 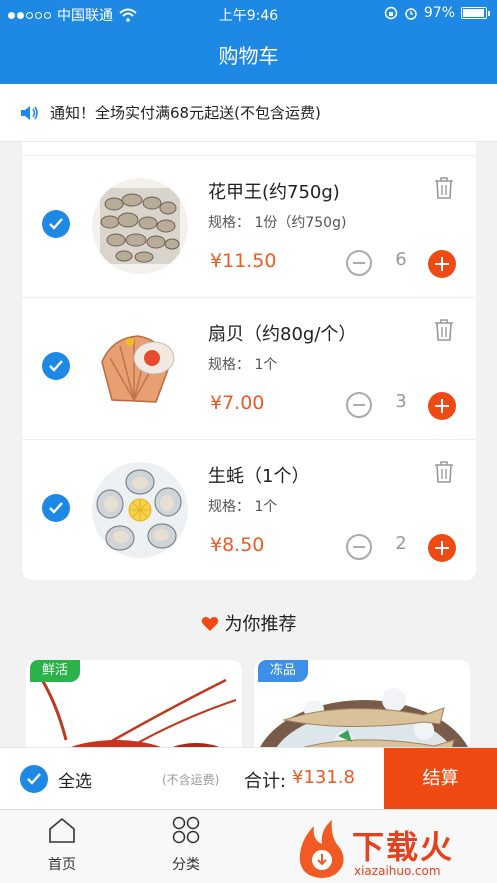 I want to click on watermark: 下载火 xiazaihuo.com, so click(x=394, y=849).